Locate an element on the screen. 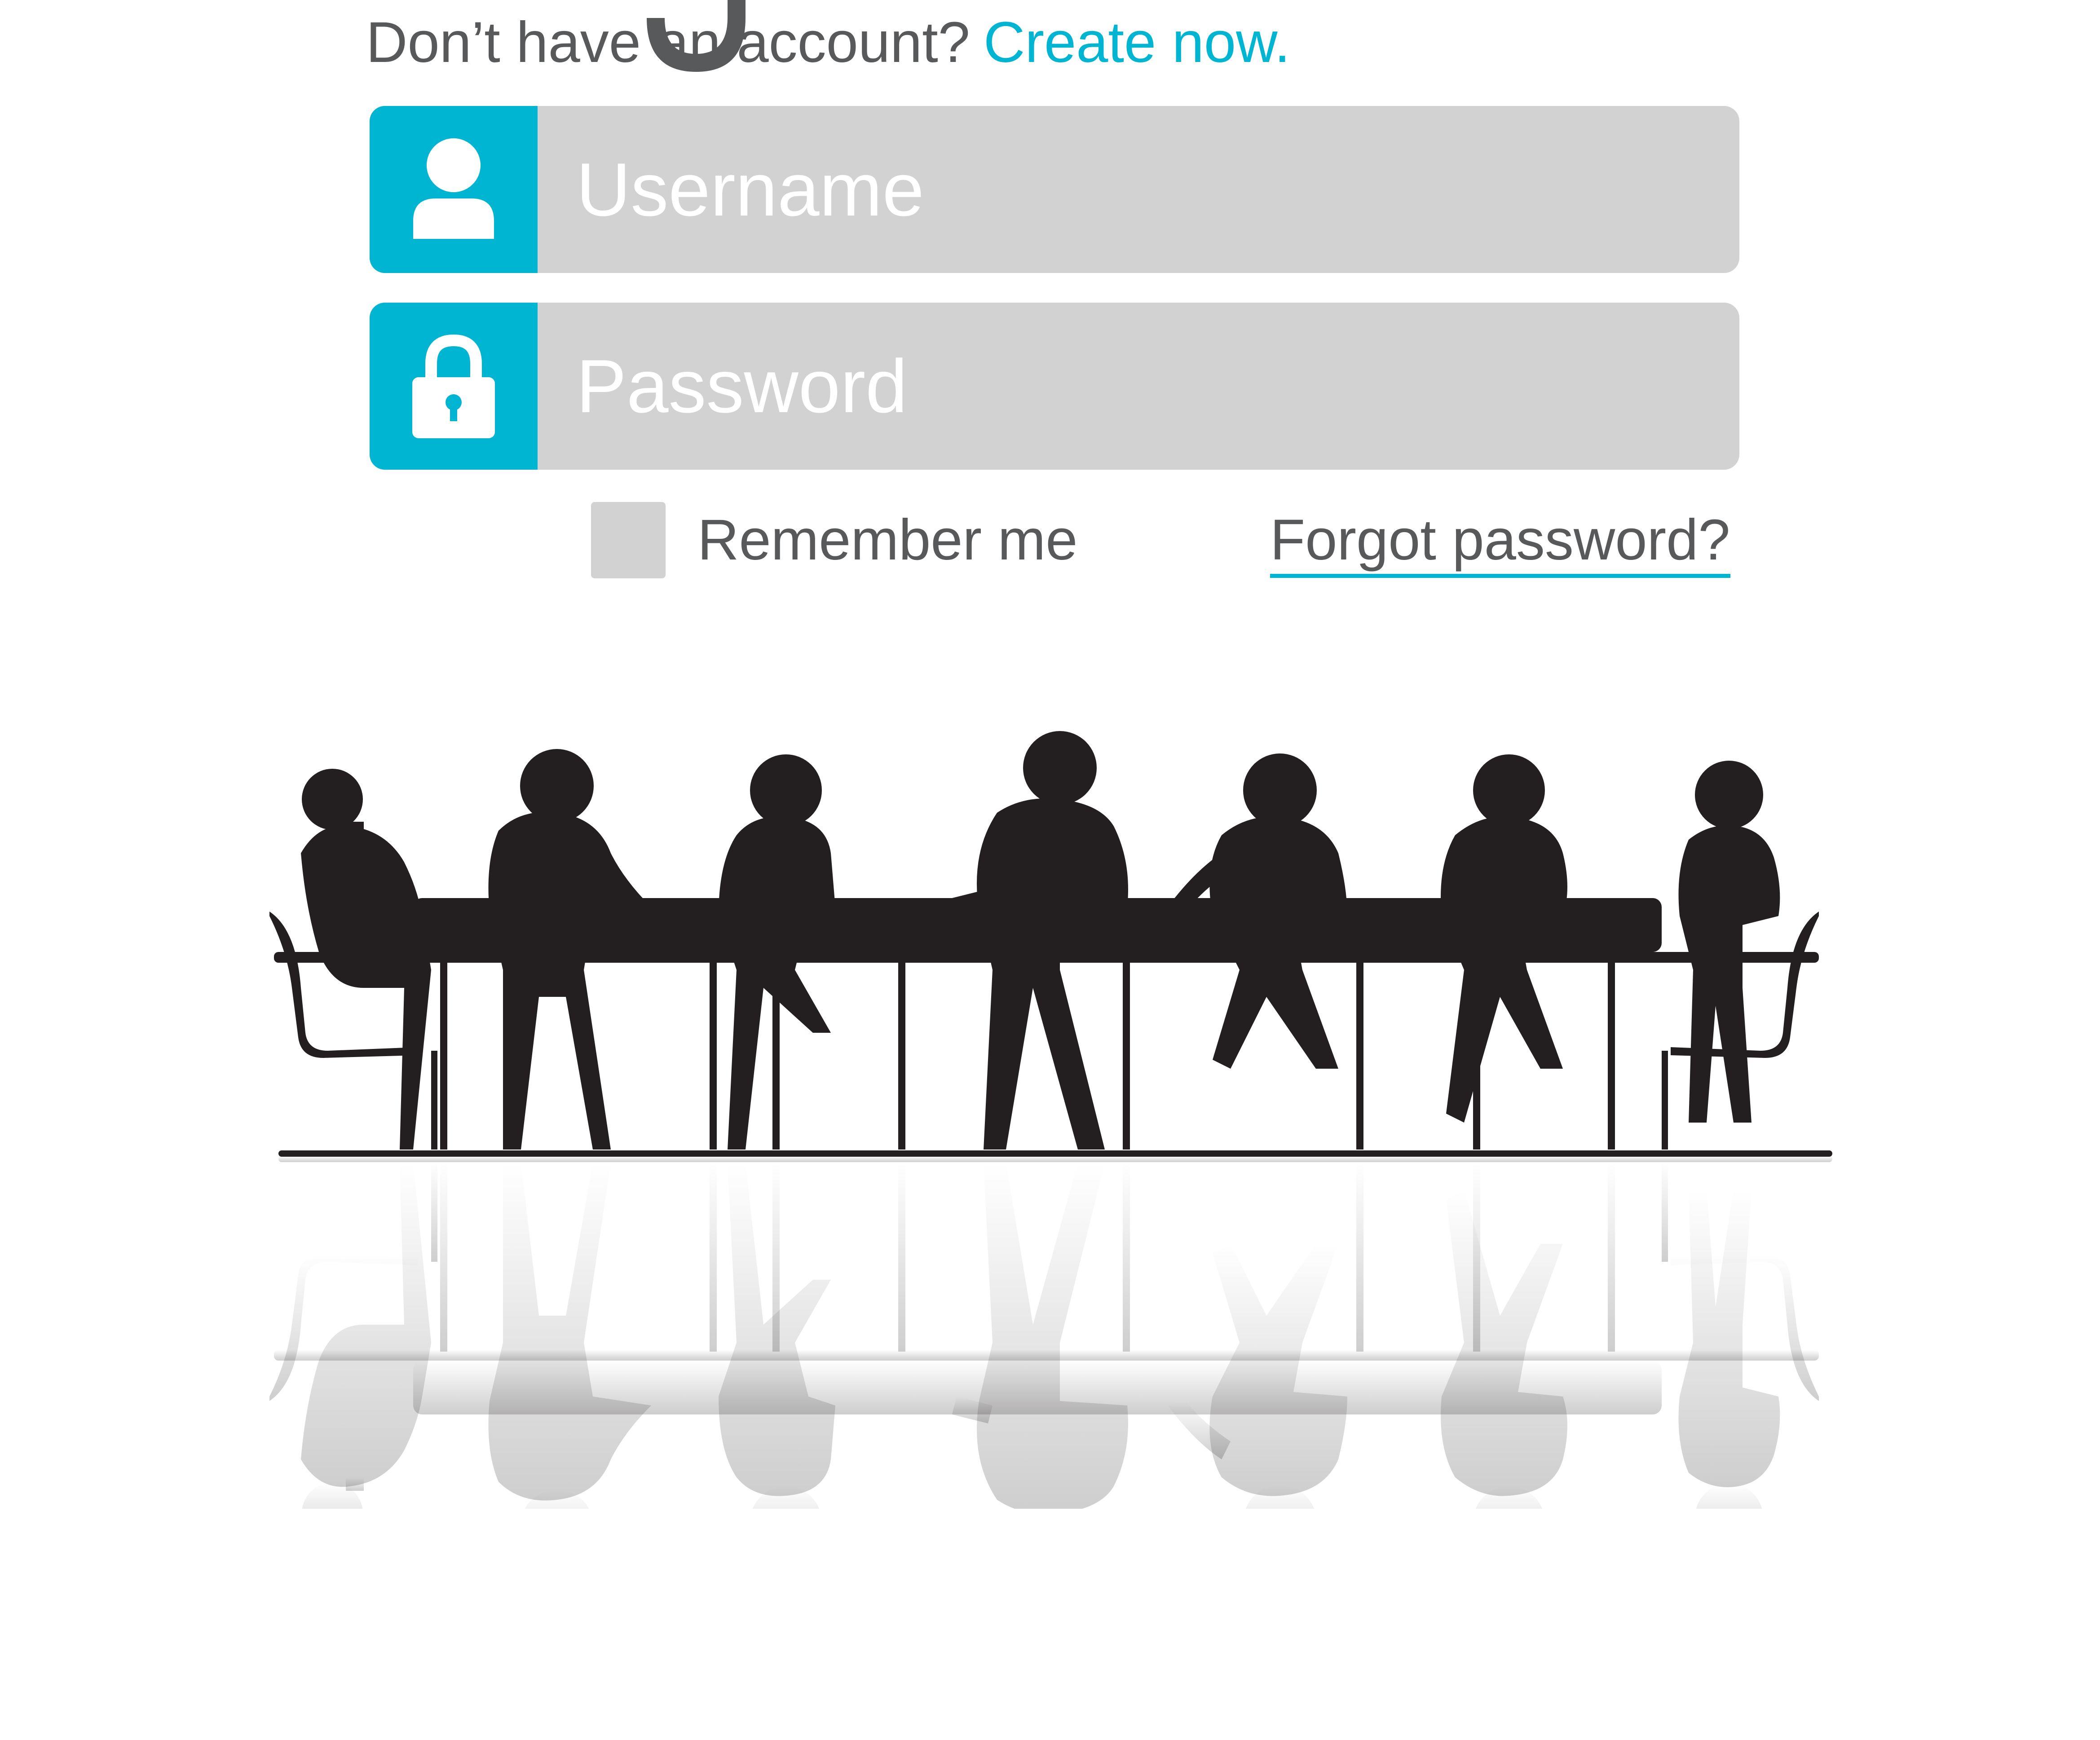  remember-me-checkbox is located at coordinates (628, 540).